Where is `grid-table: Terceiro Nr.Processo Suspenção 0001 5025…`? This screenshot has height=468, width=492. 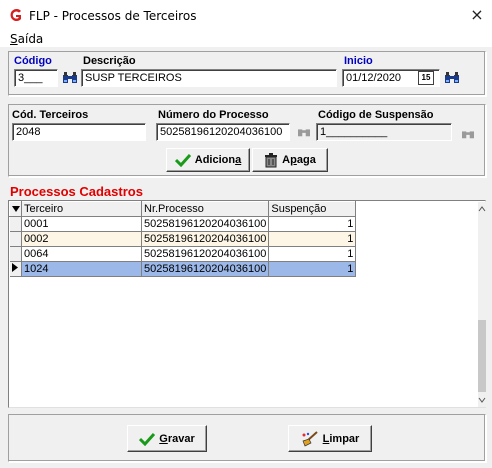 grid-table: Terceiro Nr.Processo Suspenção 0001 5025… is located at coordinates (183, 239).